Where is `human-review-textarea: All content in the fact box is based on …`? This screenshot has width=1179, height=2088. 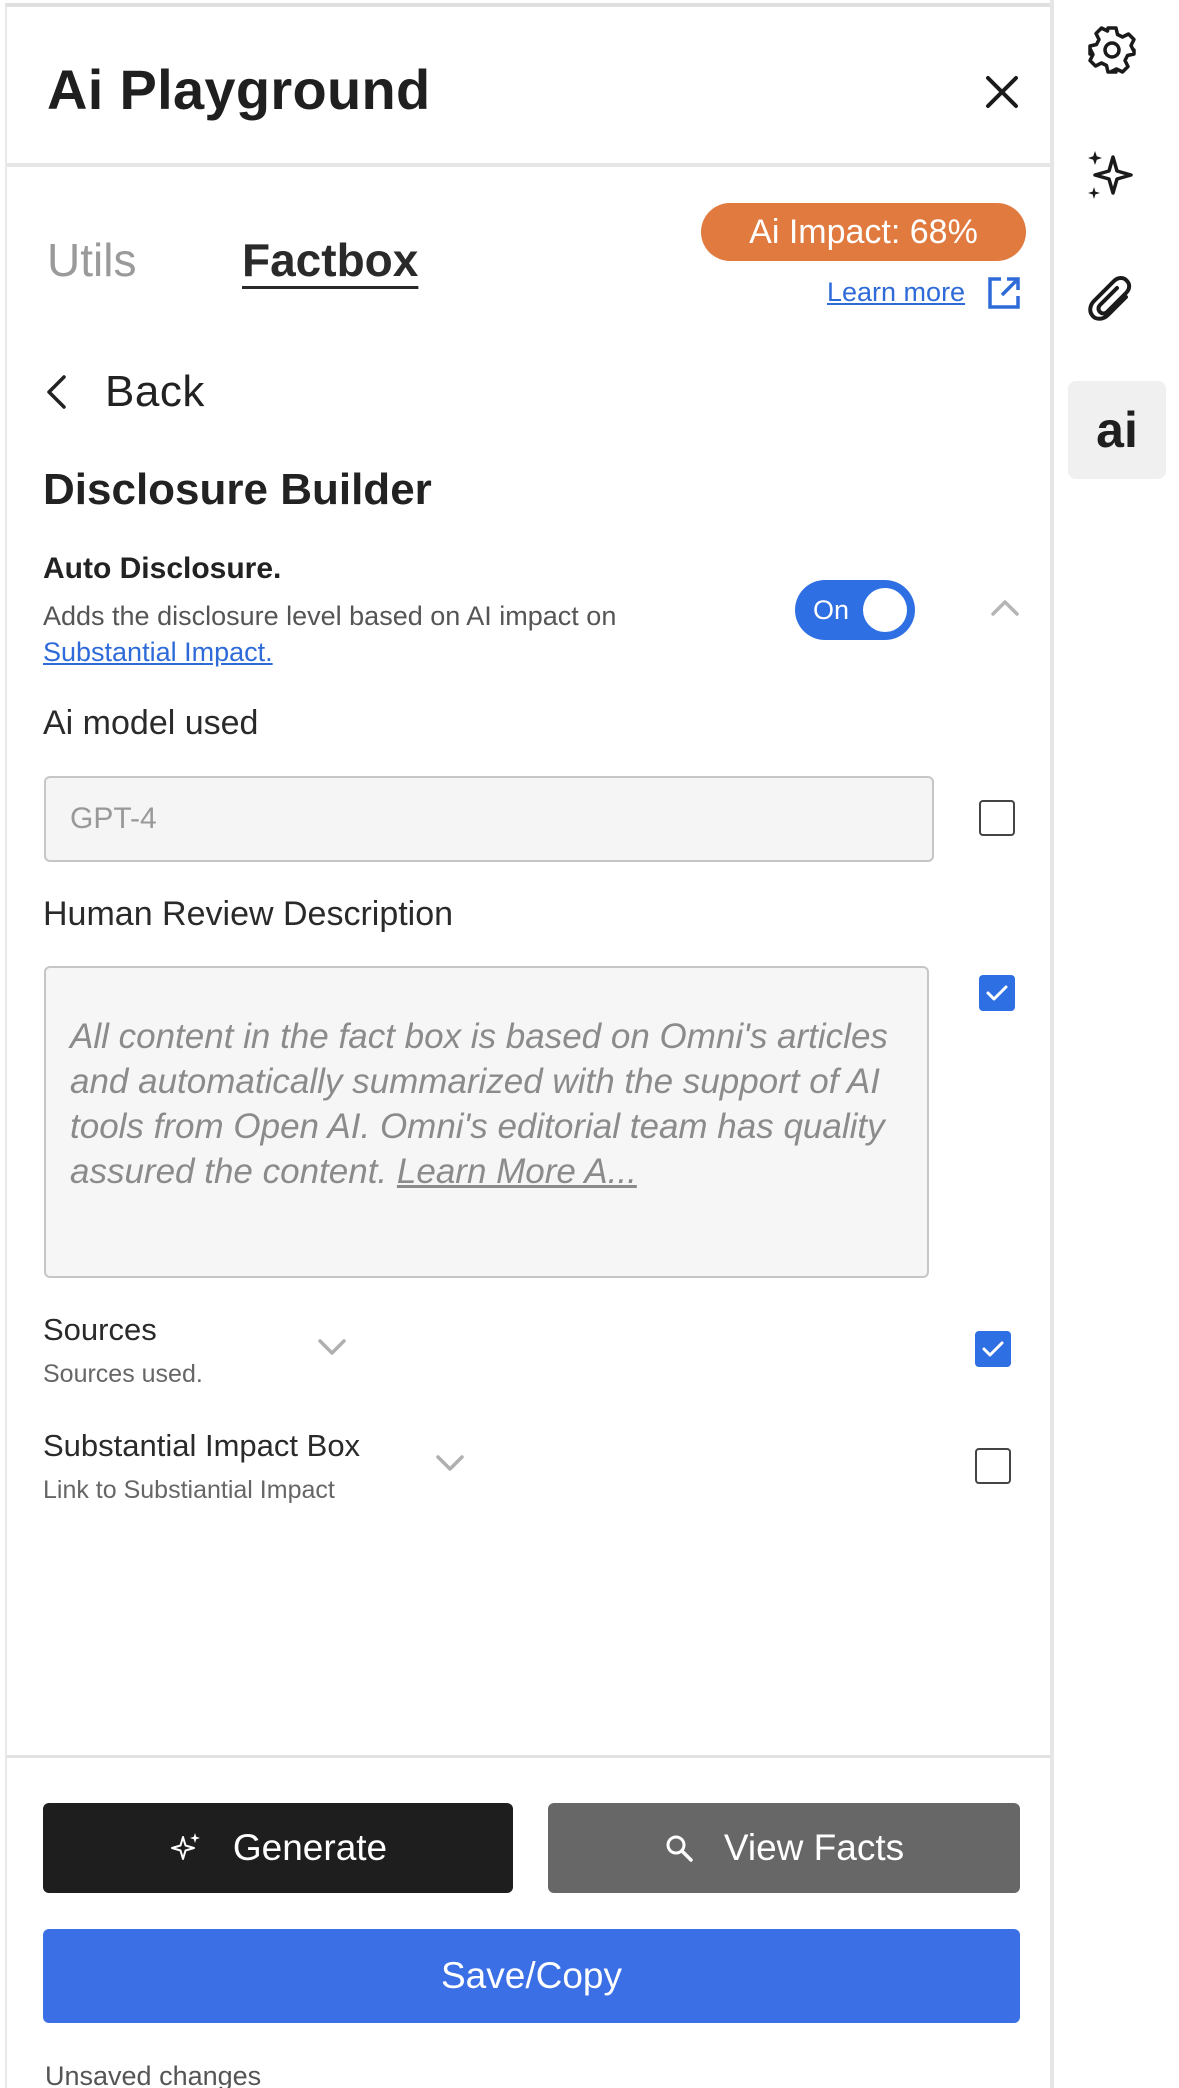 human-review-textarea: All content in the fact box is based on … is located at coordinates (486, 1122).